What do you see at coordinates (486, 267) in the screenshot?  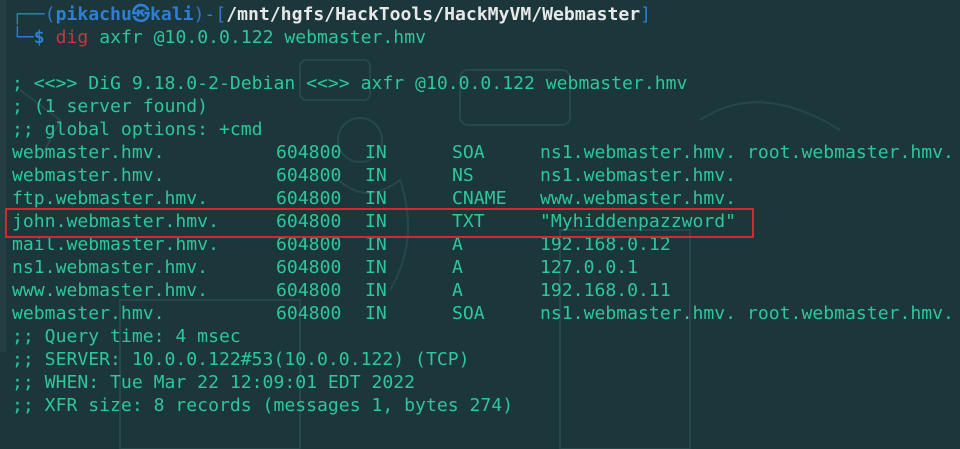 I see `dns-record-row: ns1.webmaster.hmv. 604800 IN A 127.0.0.1` at bounding box center [486, 267].